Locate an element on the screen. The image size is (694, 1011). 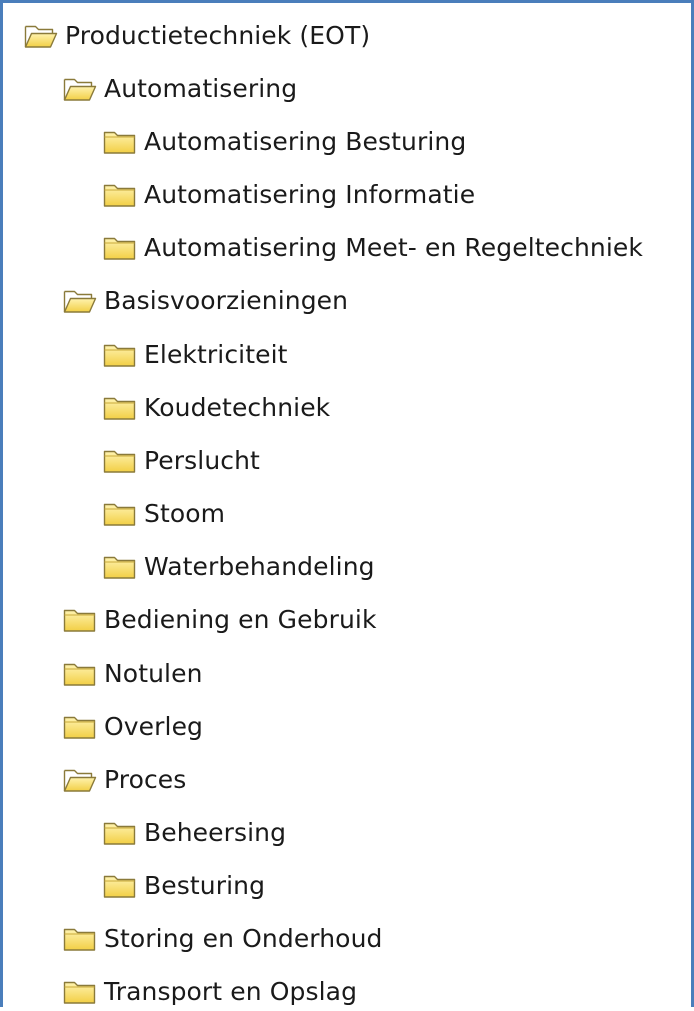
tree-item-label: Stoom is located at coordinates (185, 513).